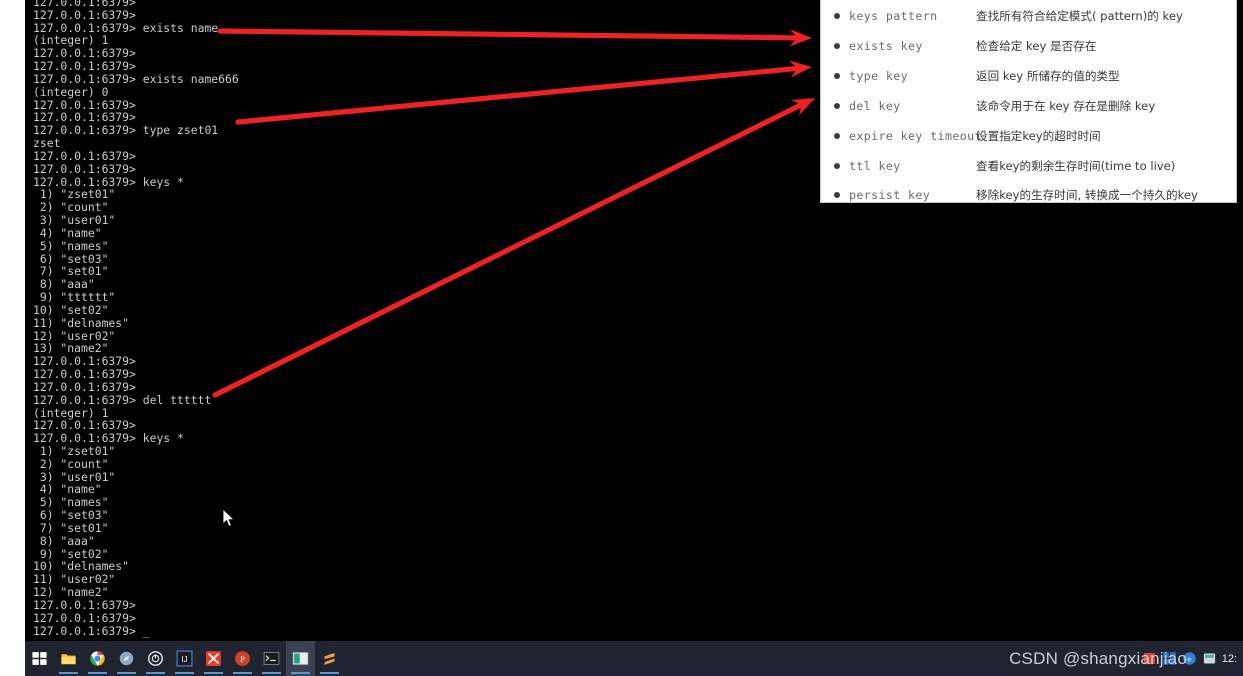 This screenshot has height=676, width=1243. I want to click on taskbar-item-command-prompt, so click(271, 658).